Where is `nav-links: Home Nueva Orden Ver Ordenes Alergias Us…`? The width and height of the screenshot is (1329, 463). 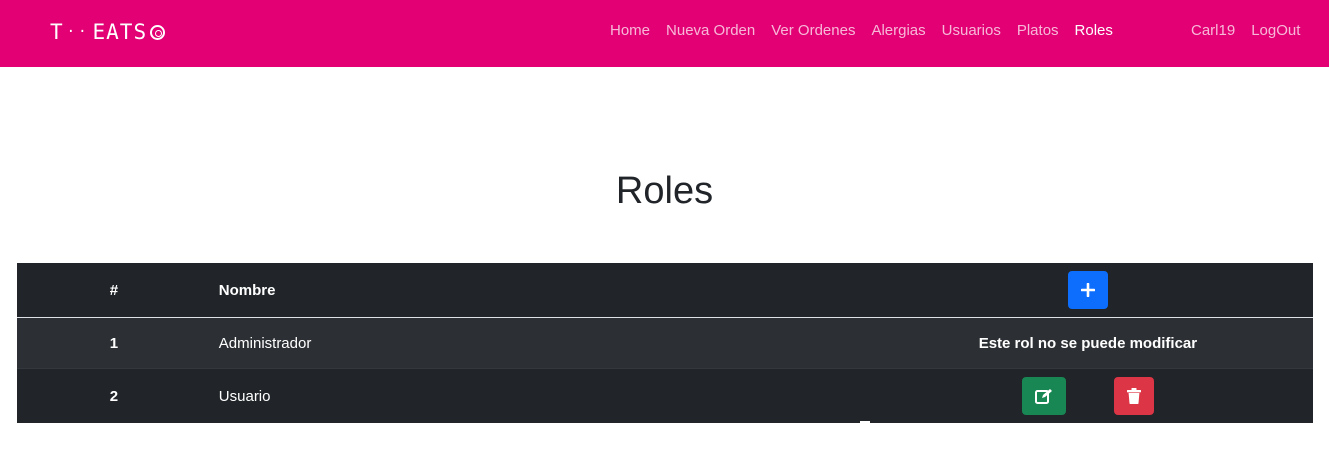 nav-links: Home Nueva Orden Ver Ordenes Alergias Us… is located at coordinates (869, 30).